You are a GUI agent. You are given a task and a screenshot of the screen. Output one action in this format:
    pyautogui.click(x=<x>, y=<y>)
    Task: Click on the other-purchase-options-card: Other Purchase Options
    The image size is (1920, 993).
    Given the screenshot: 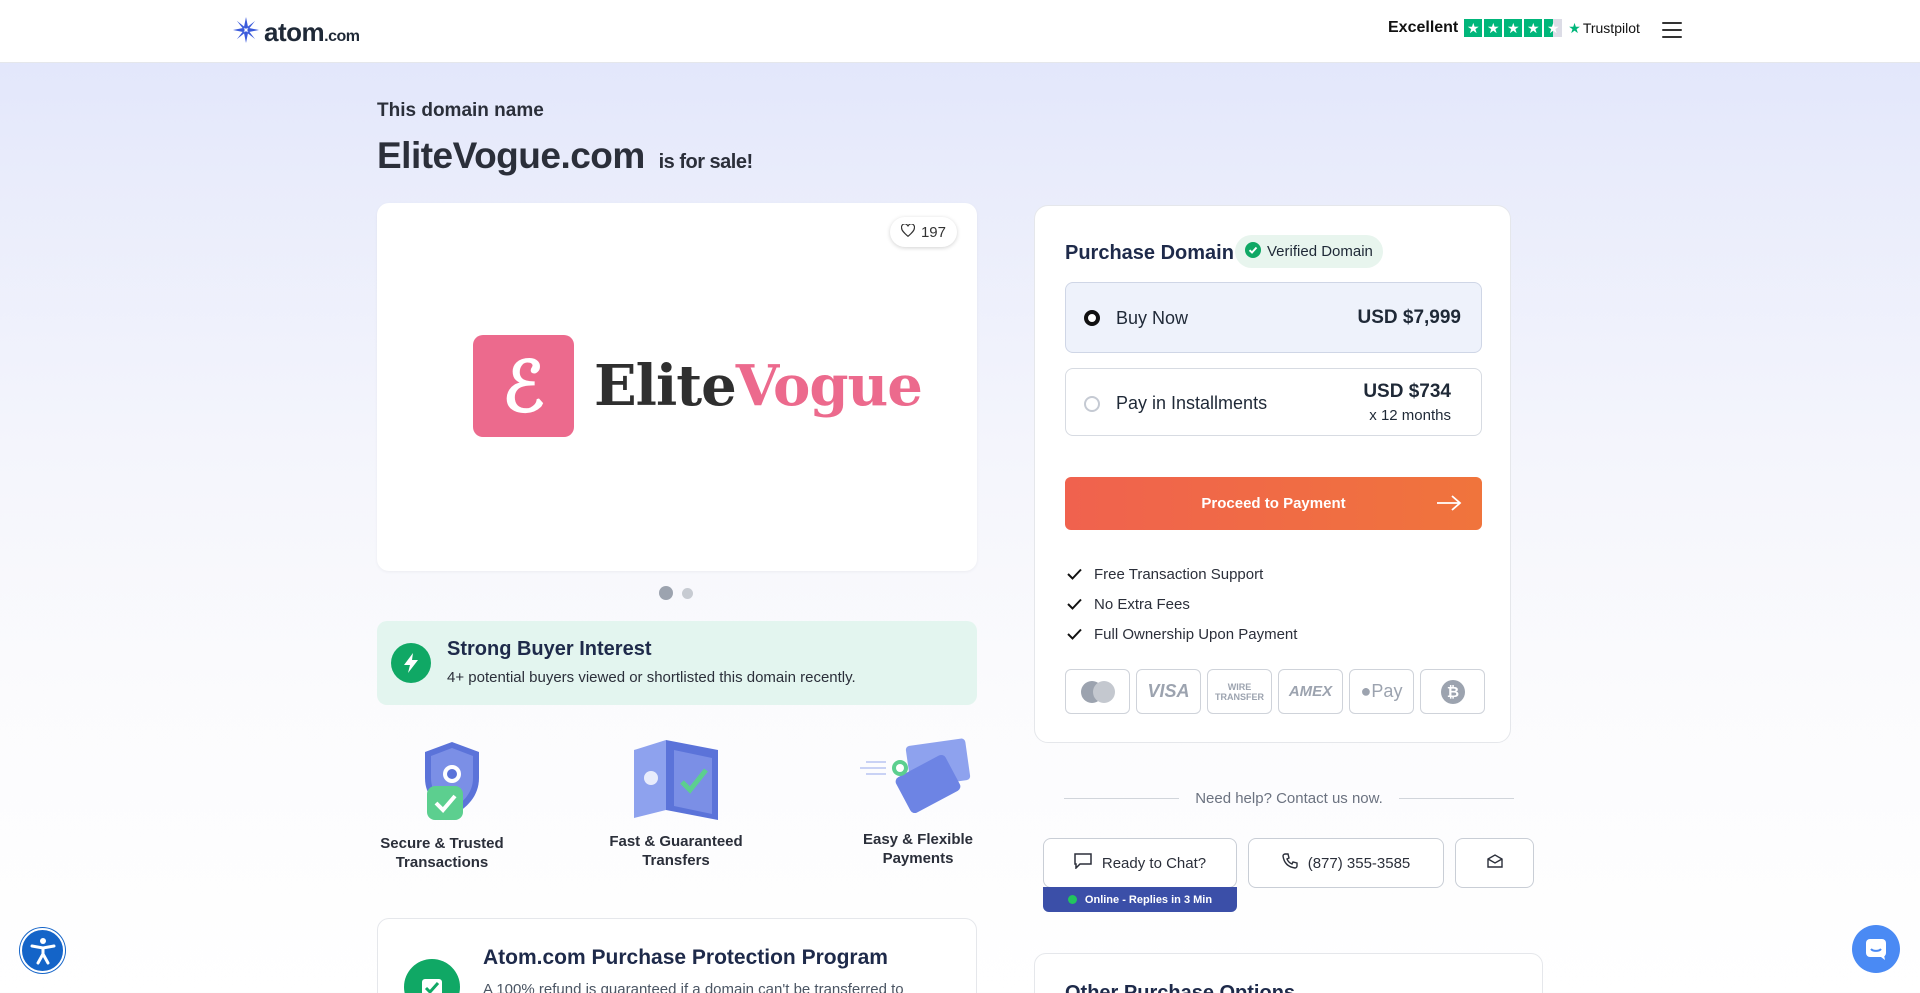 What is the action you would take?
    pyautogui.click(x=1288, y=973)
    